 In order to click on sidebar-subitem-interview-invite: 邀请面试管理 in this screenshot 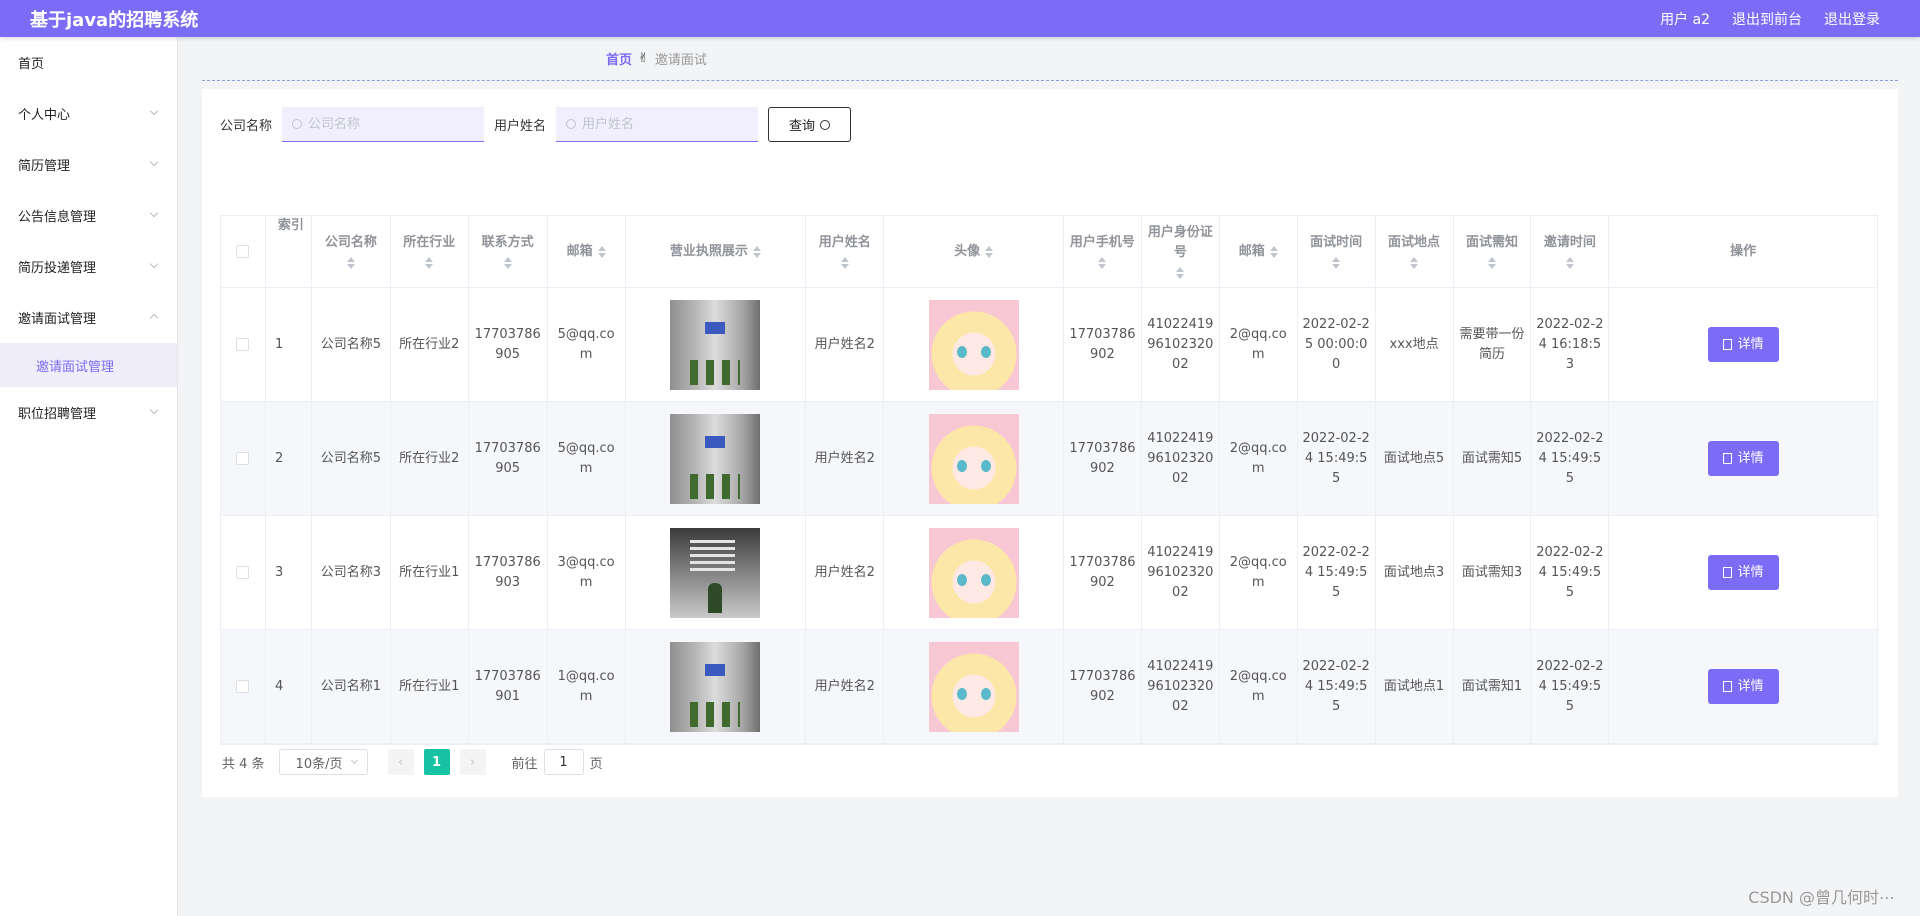, I will do `click(88, 365)`.